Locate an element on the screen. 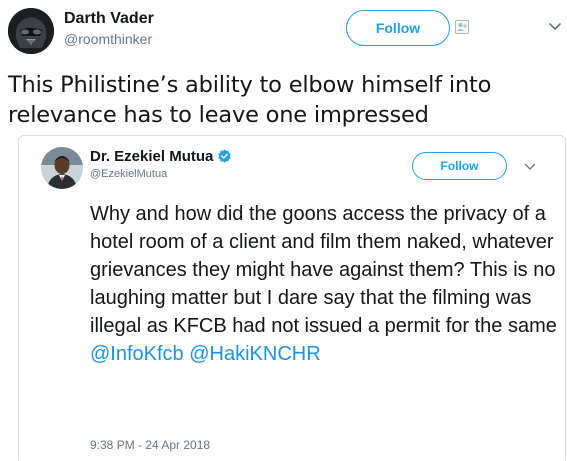  quoted-timestamp: 9:38 PM - 24 Apr 2018 is located at coordinates (150, 445).